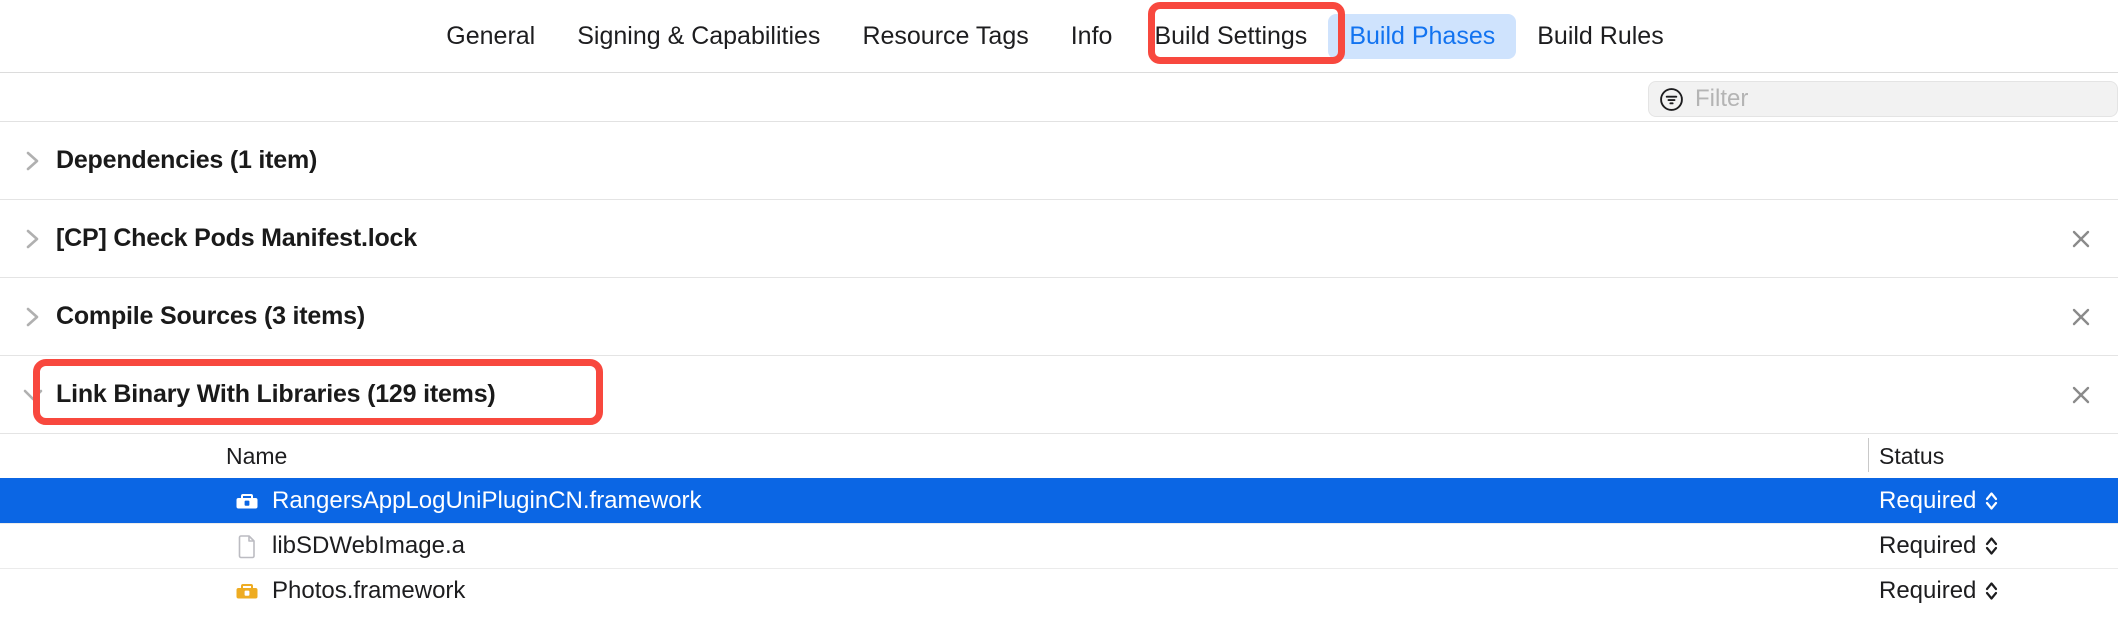 The width and height of the screenshot is (2118, 620). What do you see at coordinates (1671, 99) in the screenshot?
I see `filter-circle-icon` at bounding box center [1671, 99].